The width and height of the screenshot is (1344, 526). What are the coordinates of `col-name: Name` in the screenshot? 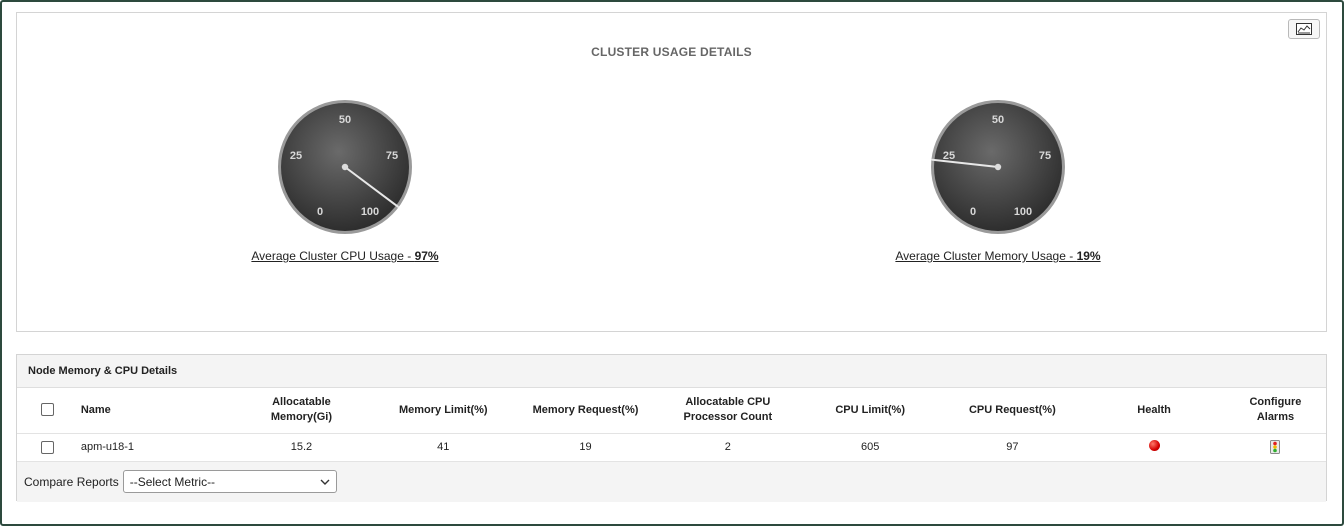 It's located at (155, 410).